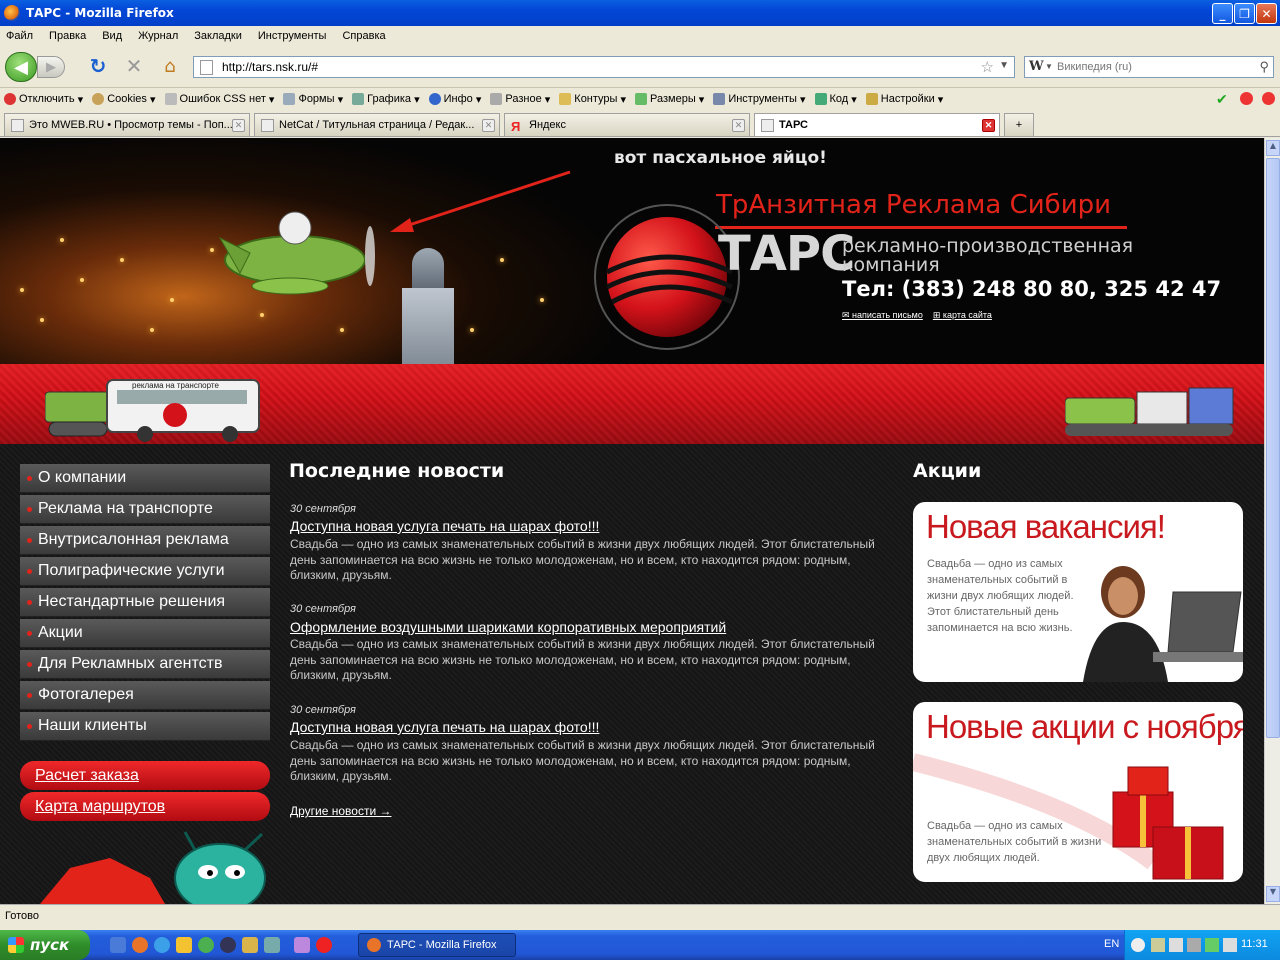 The image size is (1280, 960). What do you see at coordinates (219, 99) in the screenshot?
I see `dev-css: Ошибок CSS нет ▾` at bounding box center [219, 99].